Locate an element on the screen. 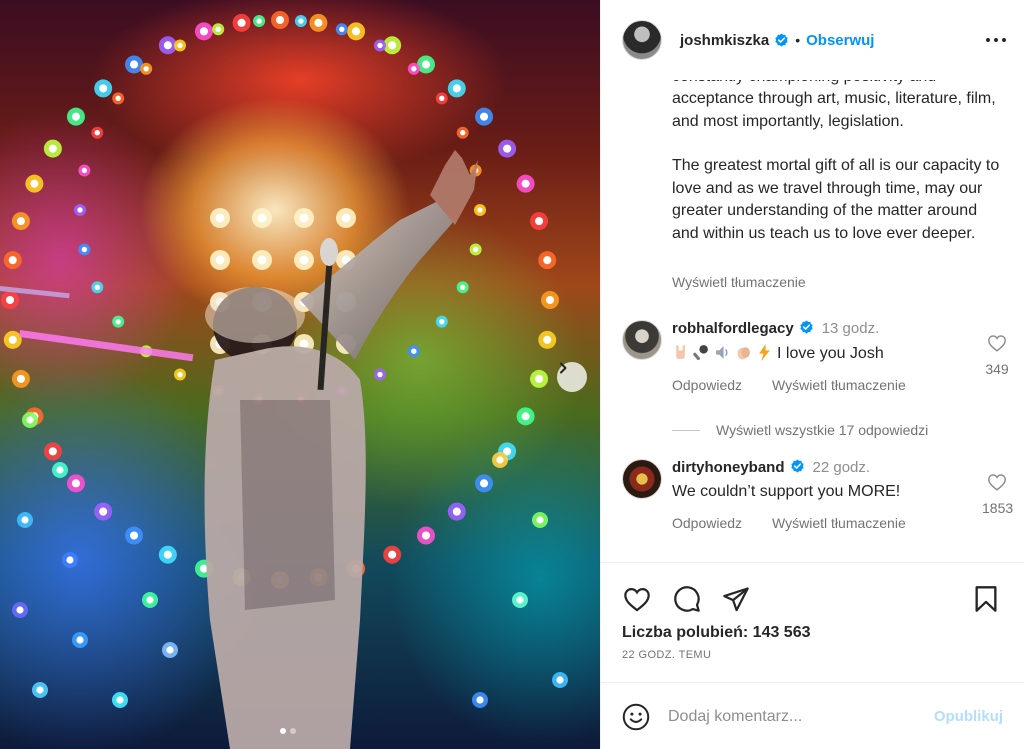 The width and height of the screenshot is (1024, 749). share-button is located at coordinates (736, 599).